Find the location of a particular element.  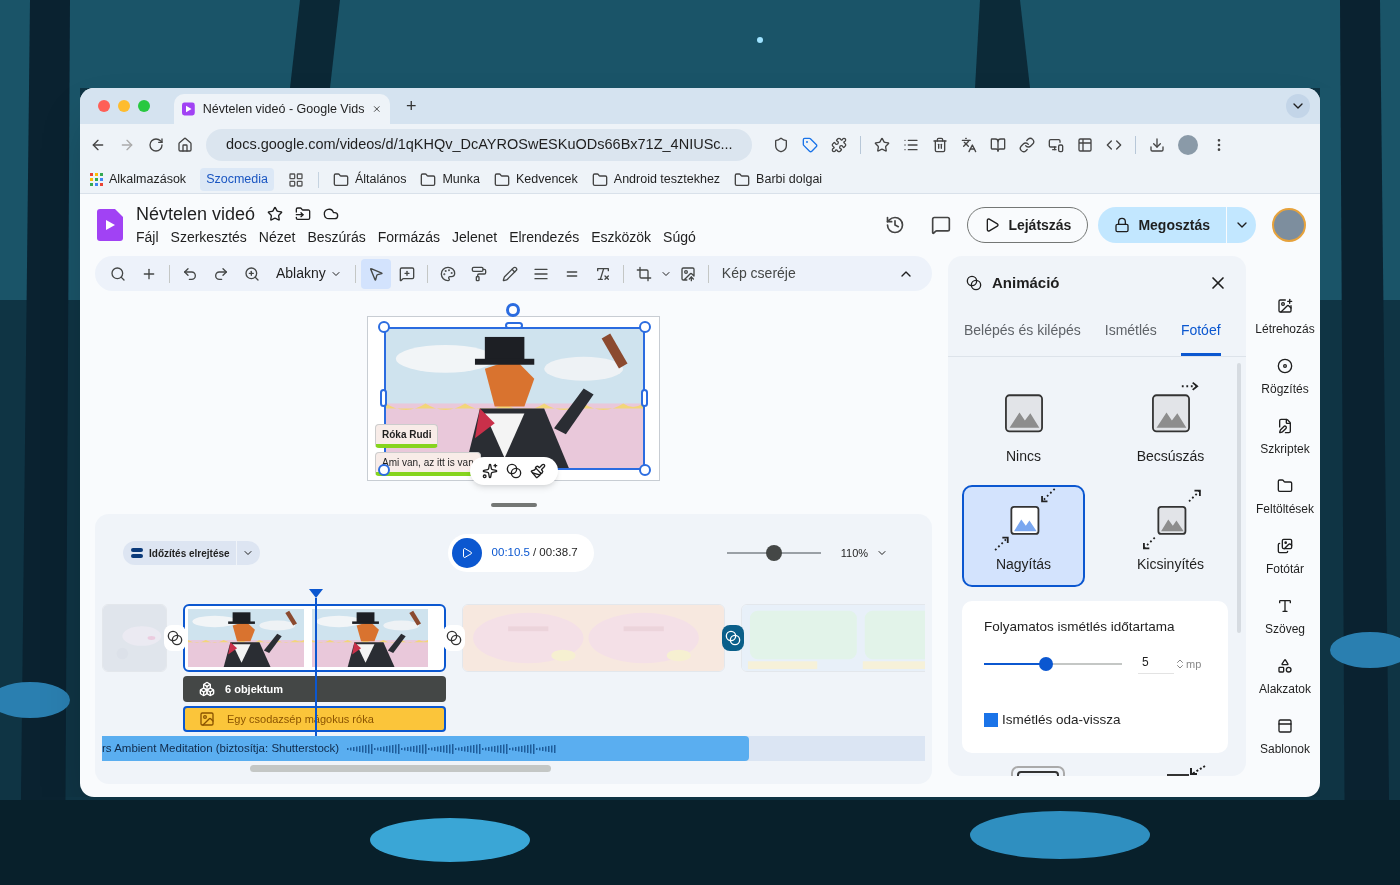

menu-item: Elrendezés is located at coordinates (544, 237).